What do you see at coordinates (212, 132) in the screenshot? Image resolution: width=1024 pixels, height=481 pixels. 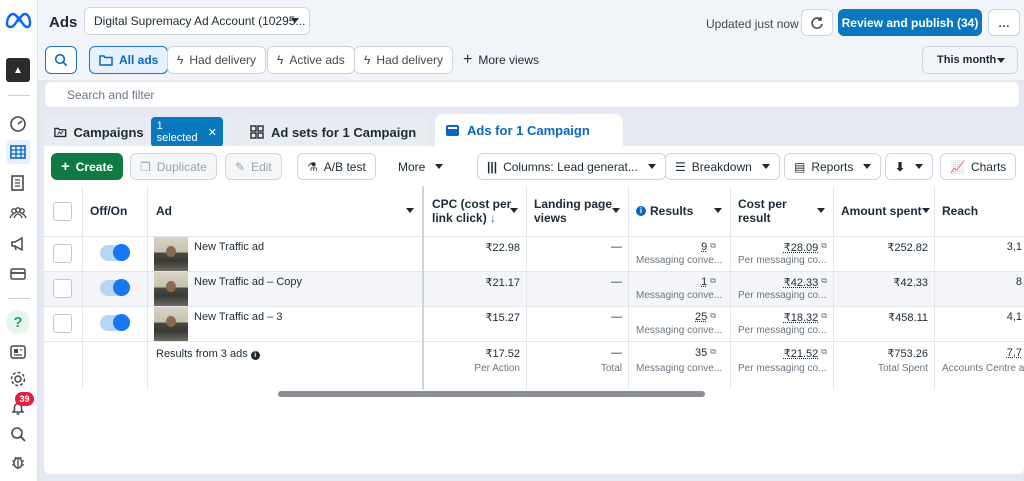 I see `close-icon: ✕` at bounding box center [212, 132].